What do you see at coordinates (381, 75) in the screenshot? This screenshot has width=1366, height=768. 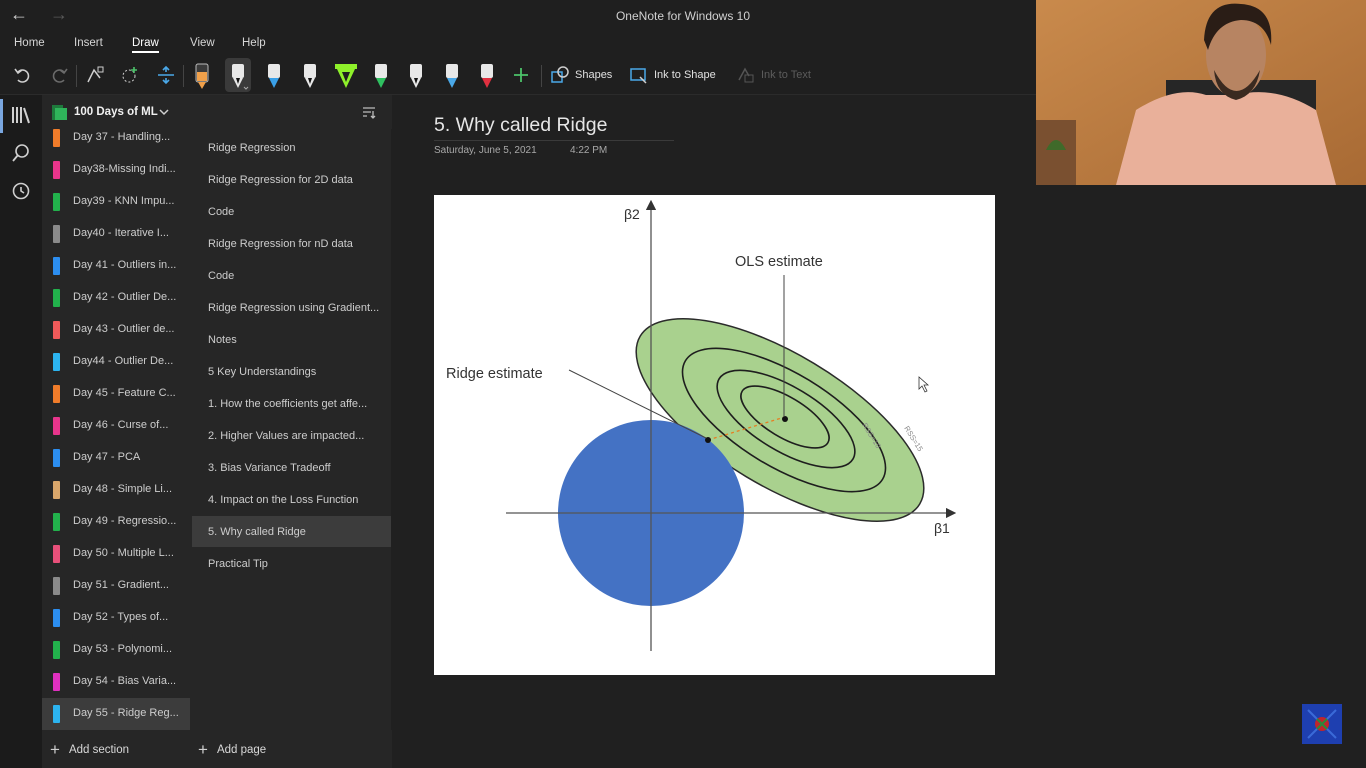 I see `pen-green-icon` at bounding box center [381, 75].